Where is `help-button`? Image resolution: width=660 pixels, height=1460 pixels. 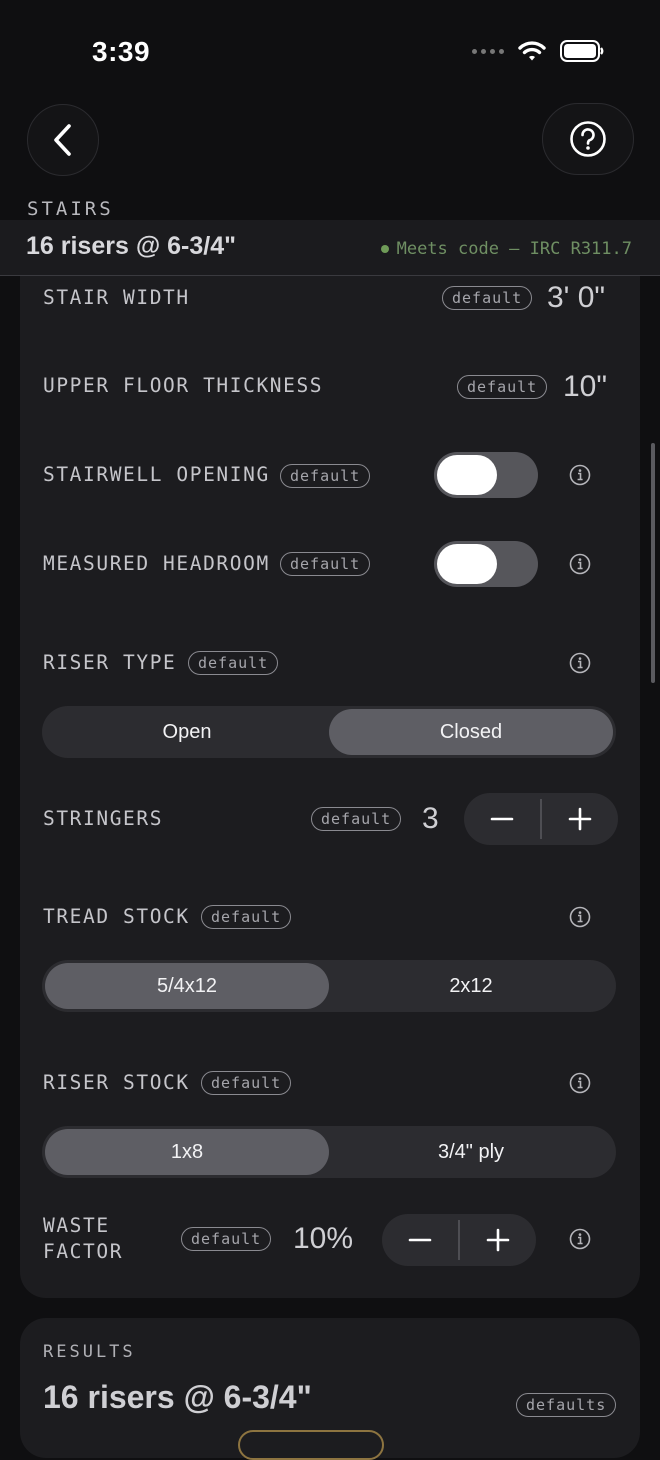 help-button is located at coordinates (588, 139).